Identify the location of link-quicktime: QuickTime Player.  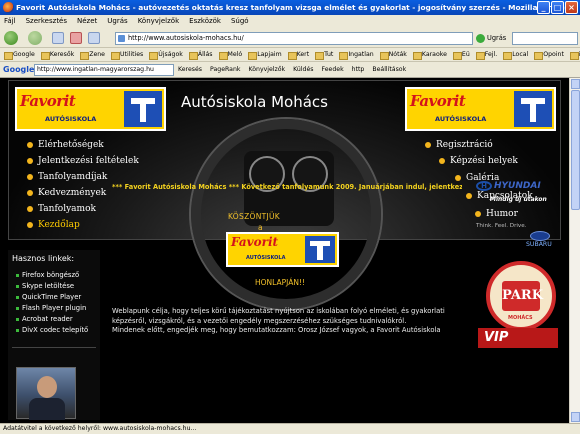
(52, 297).